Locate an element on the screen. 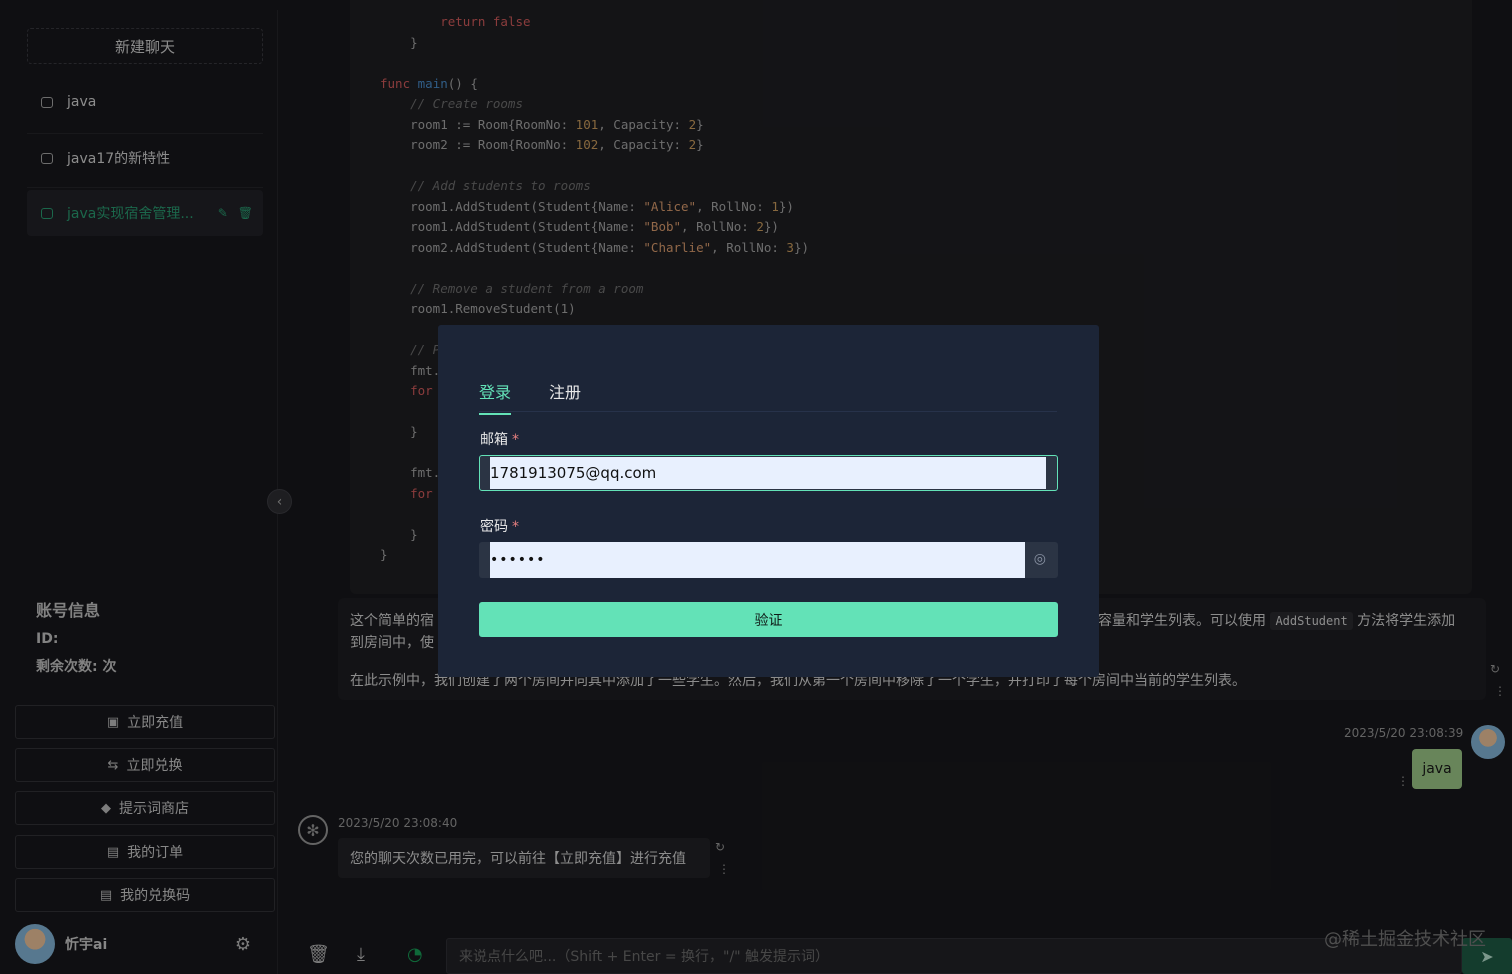  tabs-divider is located at coordinates (768, 411).